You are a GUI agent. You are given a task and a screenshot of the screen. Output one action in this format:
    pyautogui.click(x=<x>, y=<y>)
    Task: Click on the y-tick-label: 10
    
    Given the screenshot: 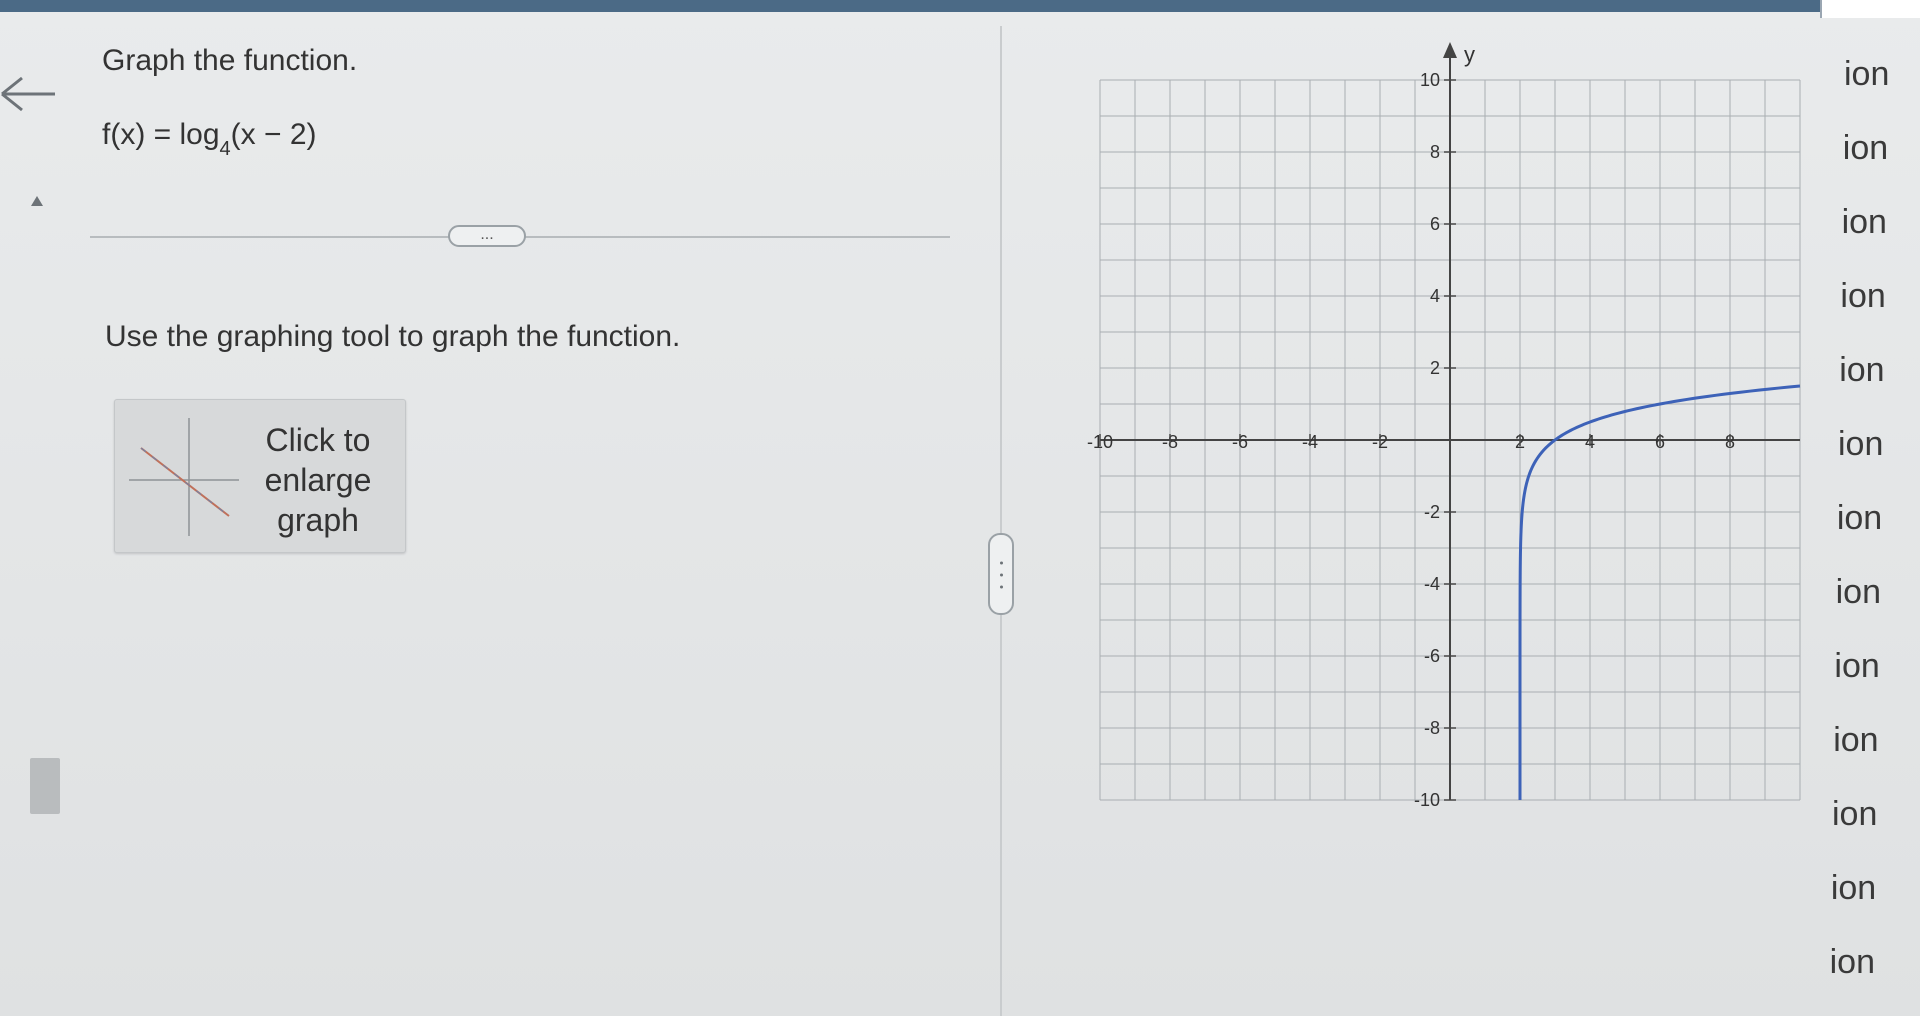 What is the action you would take?
    pyautogui.click(x=1430, y=80)
    